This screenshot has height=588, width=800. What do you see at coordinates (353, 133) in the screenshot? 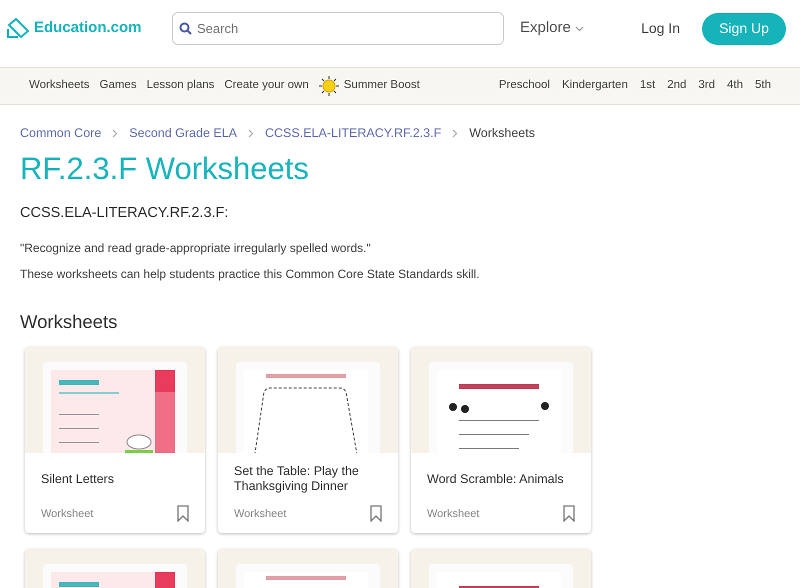
I see `breadcrumb-link: CCSS.ELA-LITERACY.RF.2.3.F` at bounding box center [353, 133].